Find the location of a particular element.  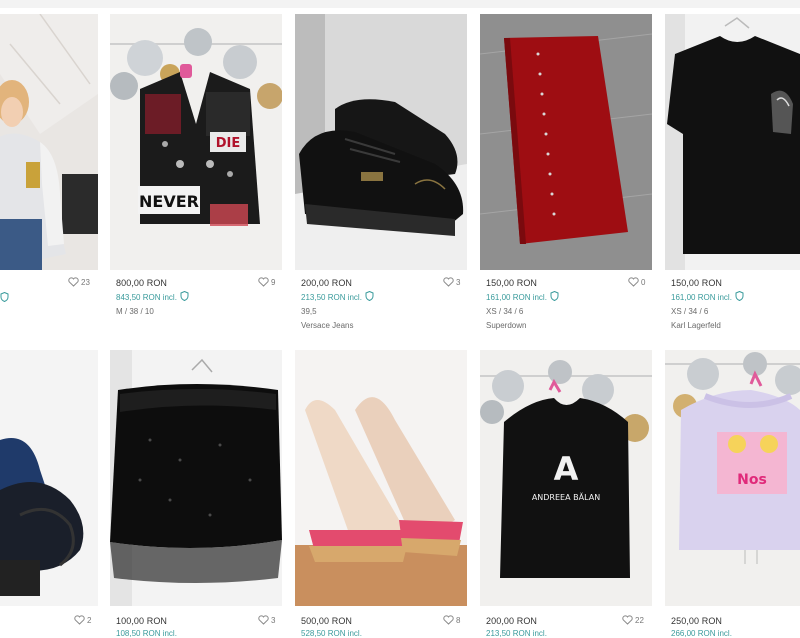

price-incl-text: 843,50 RON incl. is located at coordinates (146, 297).